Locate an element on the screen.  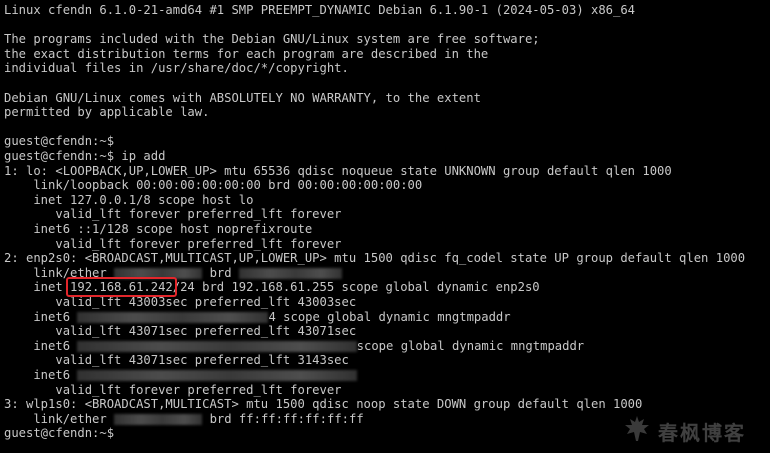
terminal-line: inet6 scope global dynamic mngtmpaddr is located at coordinates (294, 345).